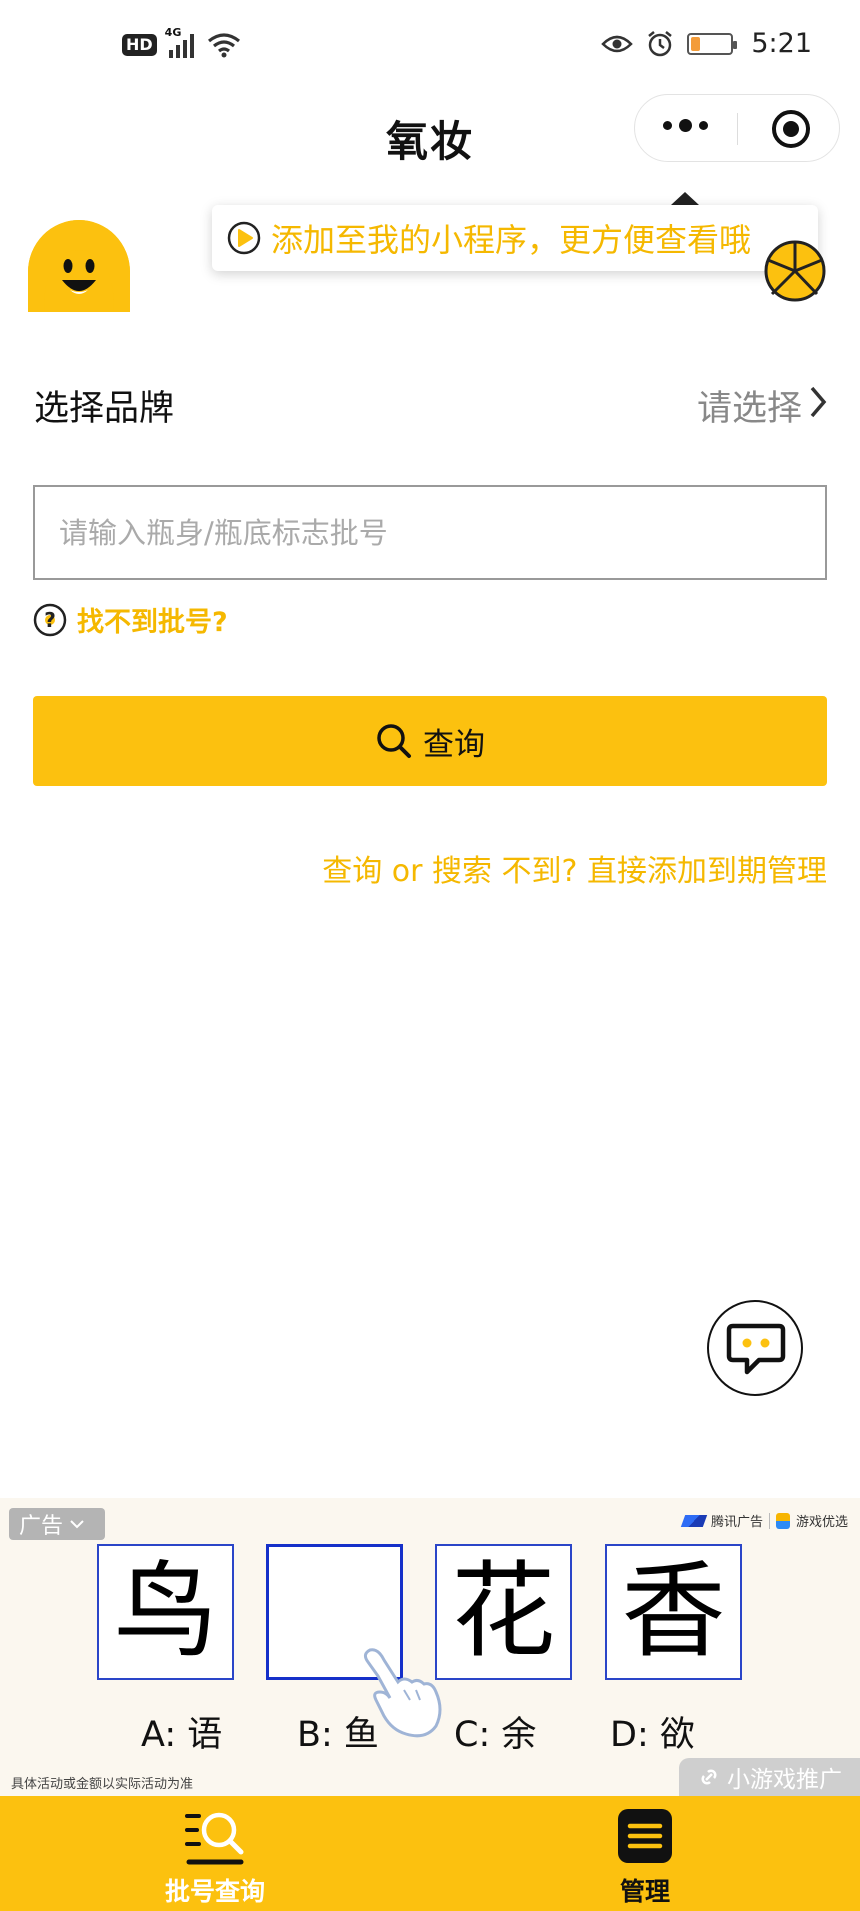  I want to click on brand-select: 请选择, so click(749, 405).